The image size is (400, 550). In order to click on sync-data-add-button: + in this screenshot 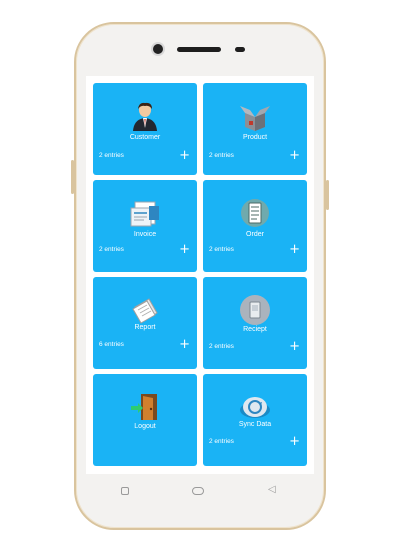, I will do `click(294, 441)`.